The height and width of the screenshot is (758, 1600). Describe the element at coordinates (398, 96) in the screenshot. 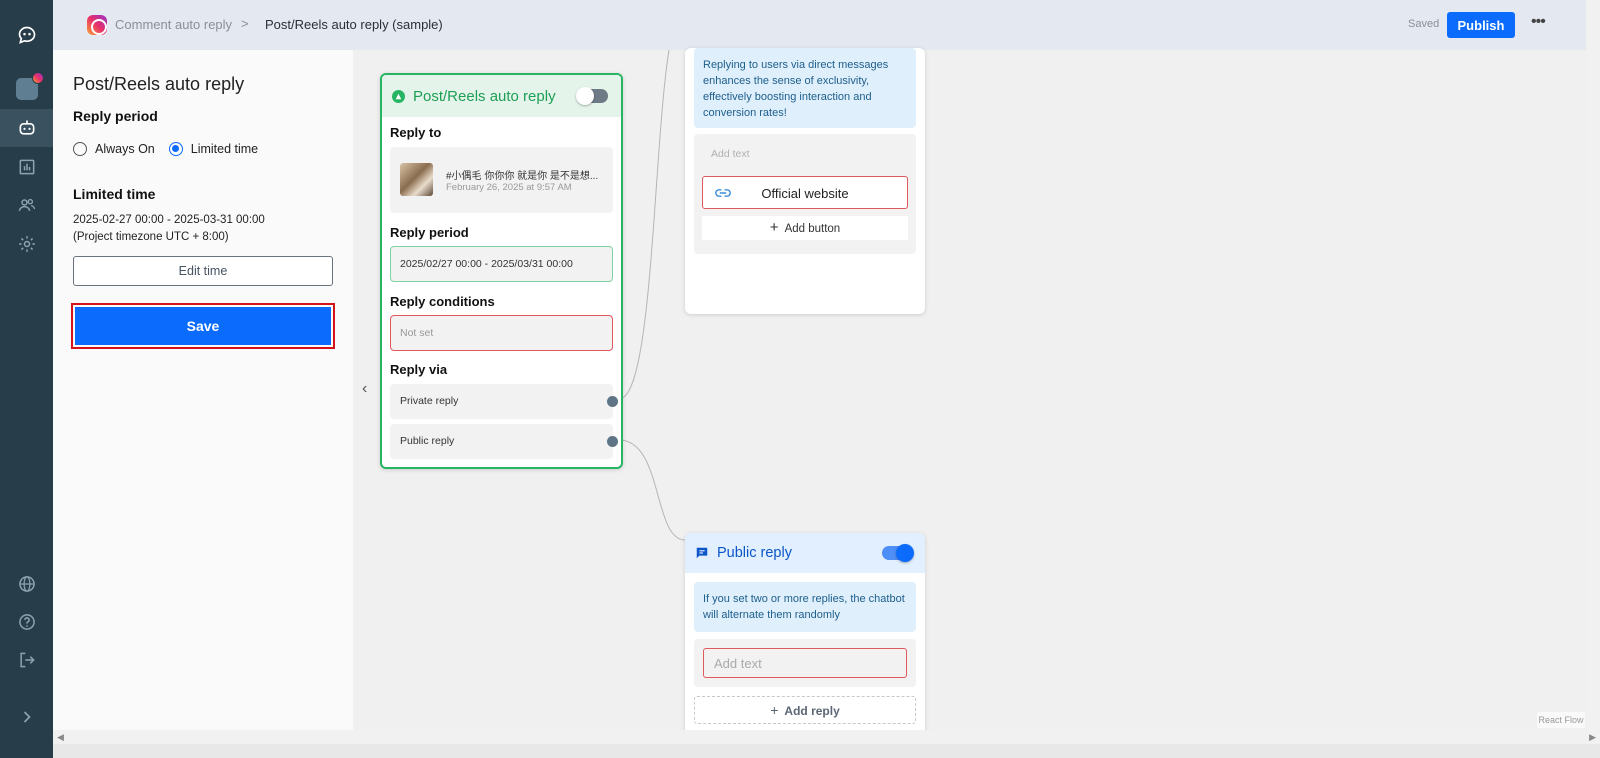

I see `trigger-node-status-icon` at that location.